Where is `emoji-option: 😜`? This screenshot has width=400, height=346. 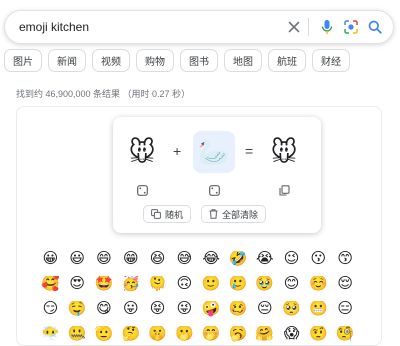 emoji-option: 😜 is located at coordinates (184, 309).